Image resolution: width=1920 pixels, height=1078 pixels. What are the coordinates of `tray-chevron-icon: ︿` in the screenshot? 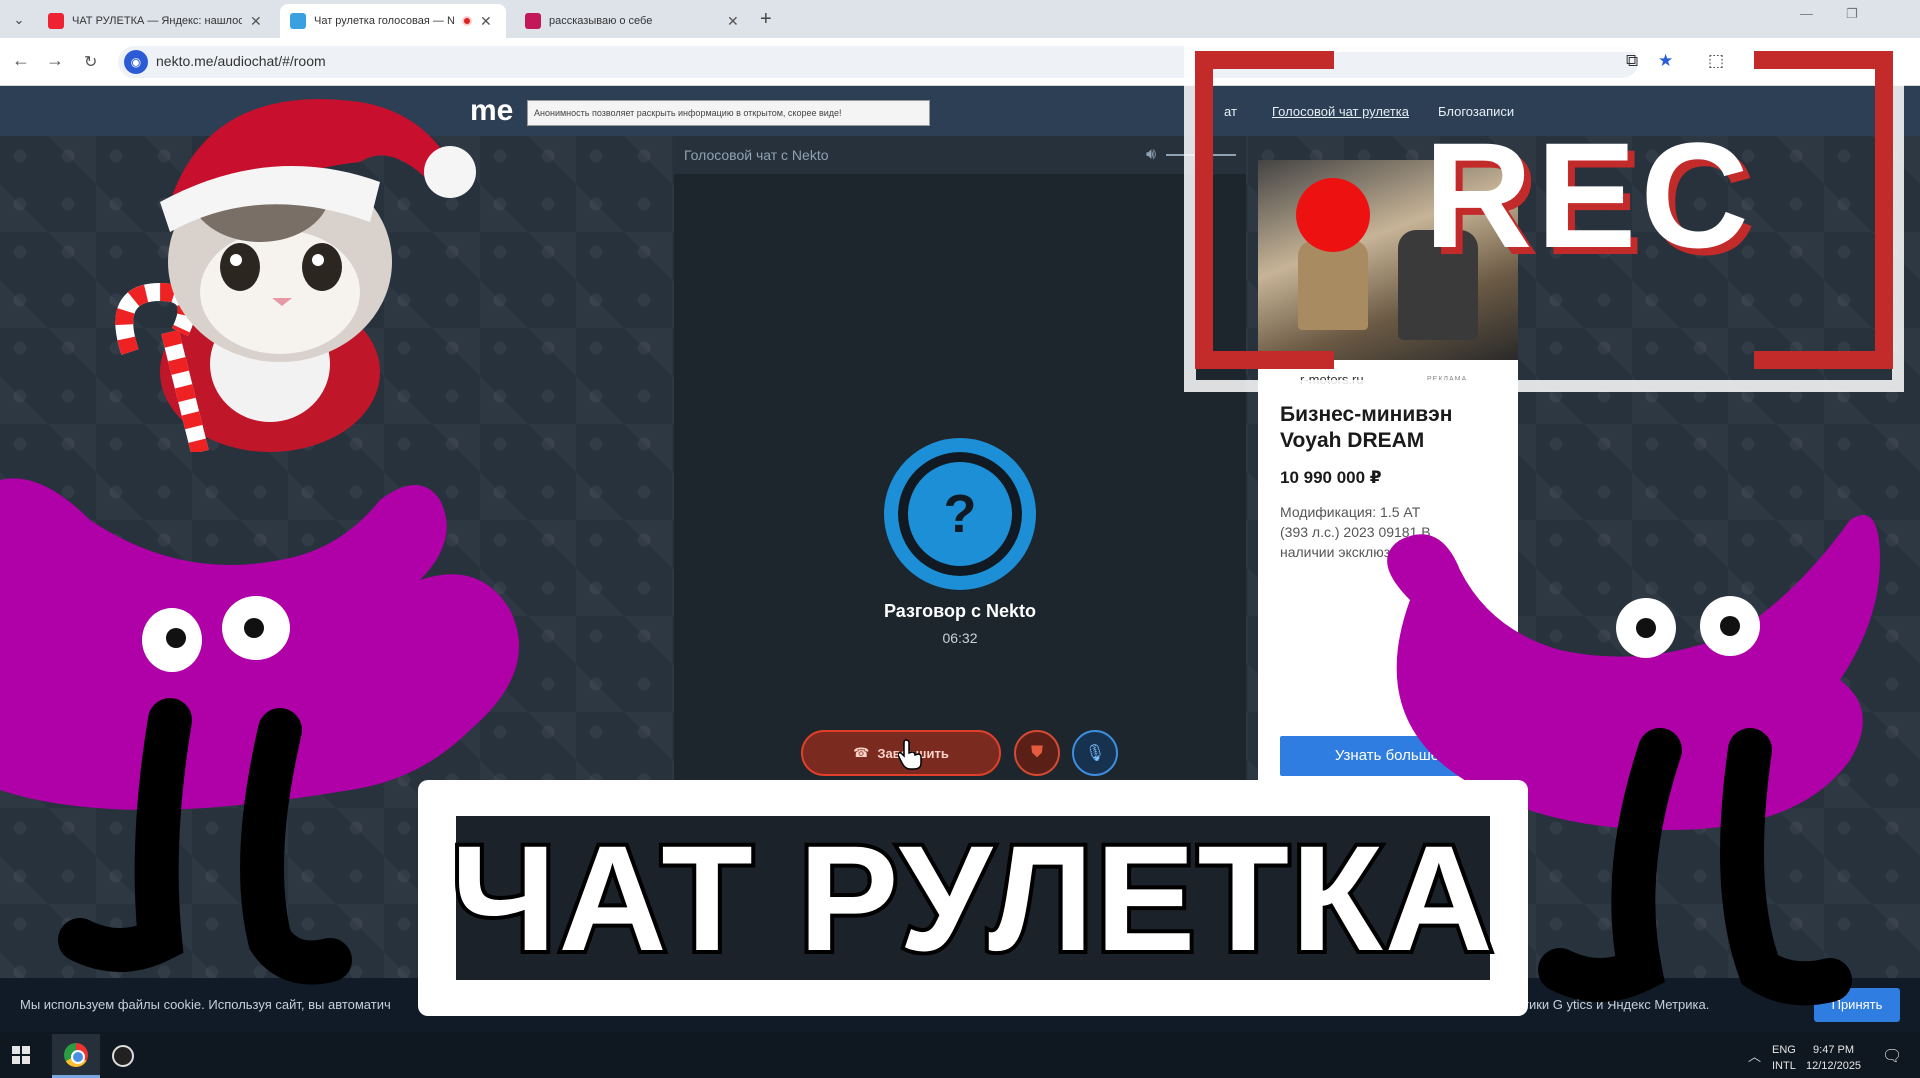 It's located at (1754, 1055).